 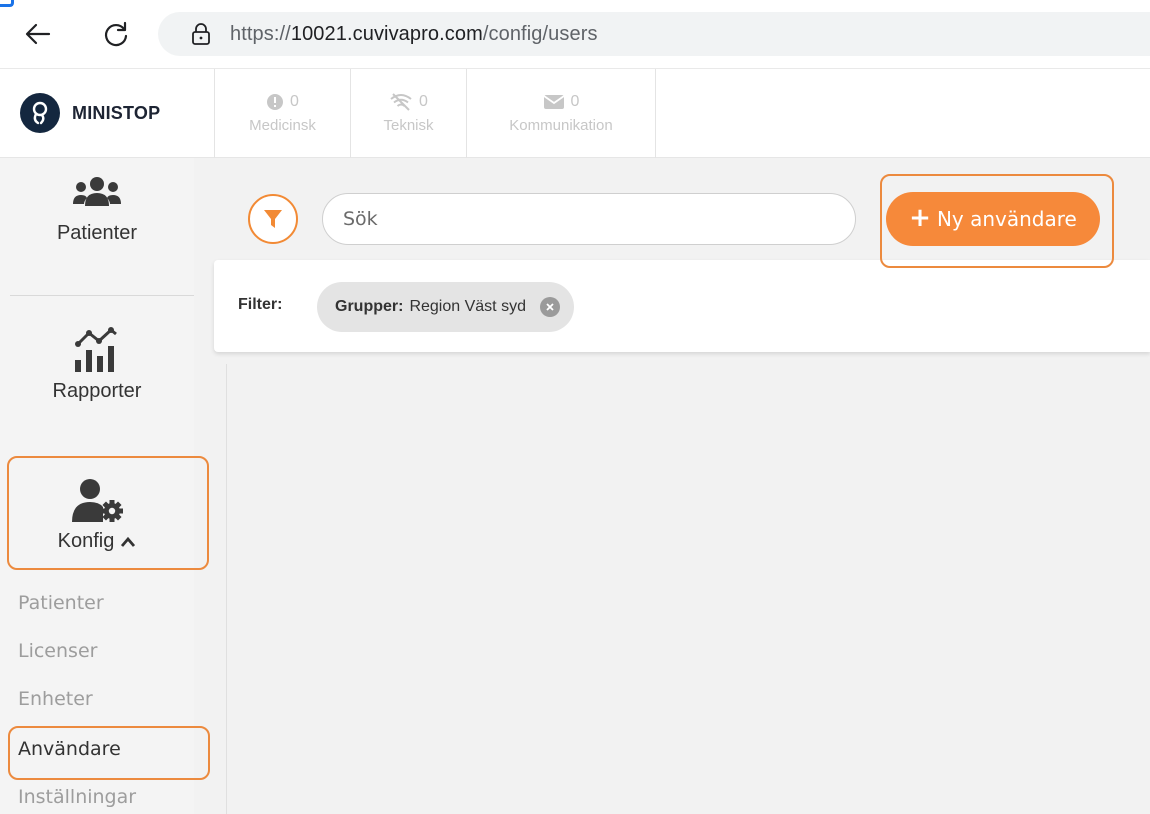 What do you see at coordinates (96, 349) in the screenshot?
I see `chart-icon` at bounding box center [96, 349].